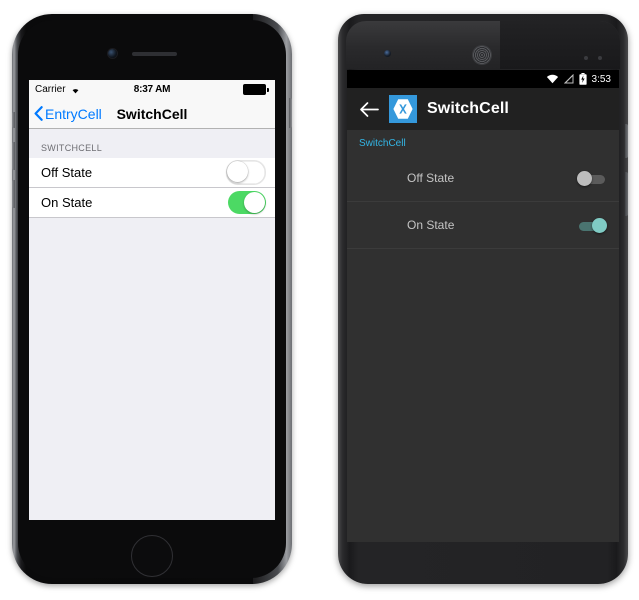  I want to click on chevron-left-icon, so click(38, 113).